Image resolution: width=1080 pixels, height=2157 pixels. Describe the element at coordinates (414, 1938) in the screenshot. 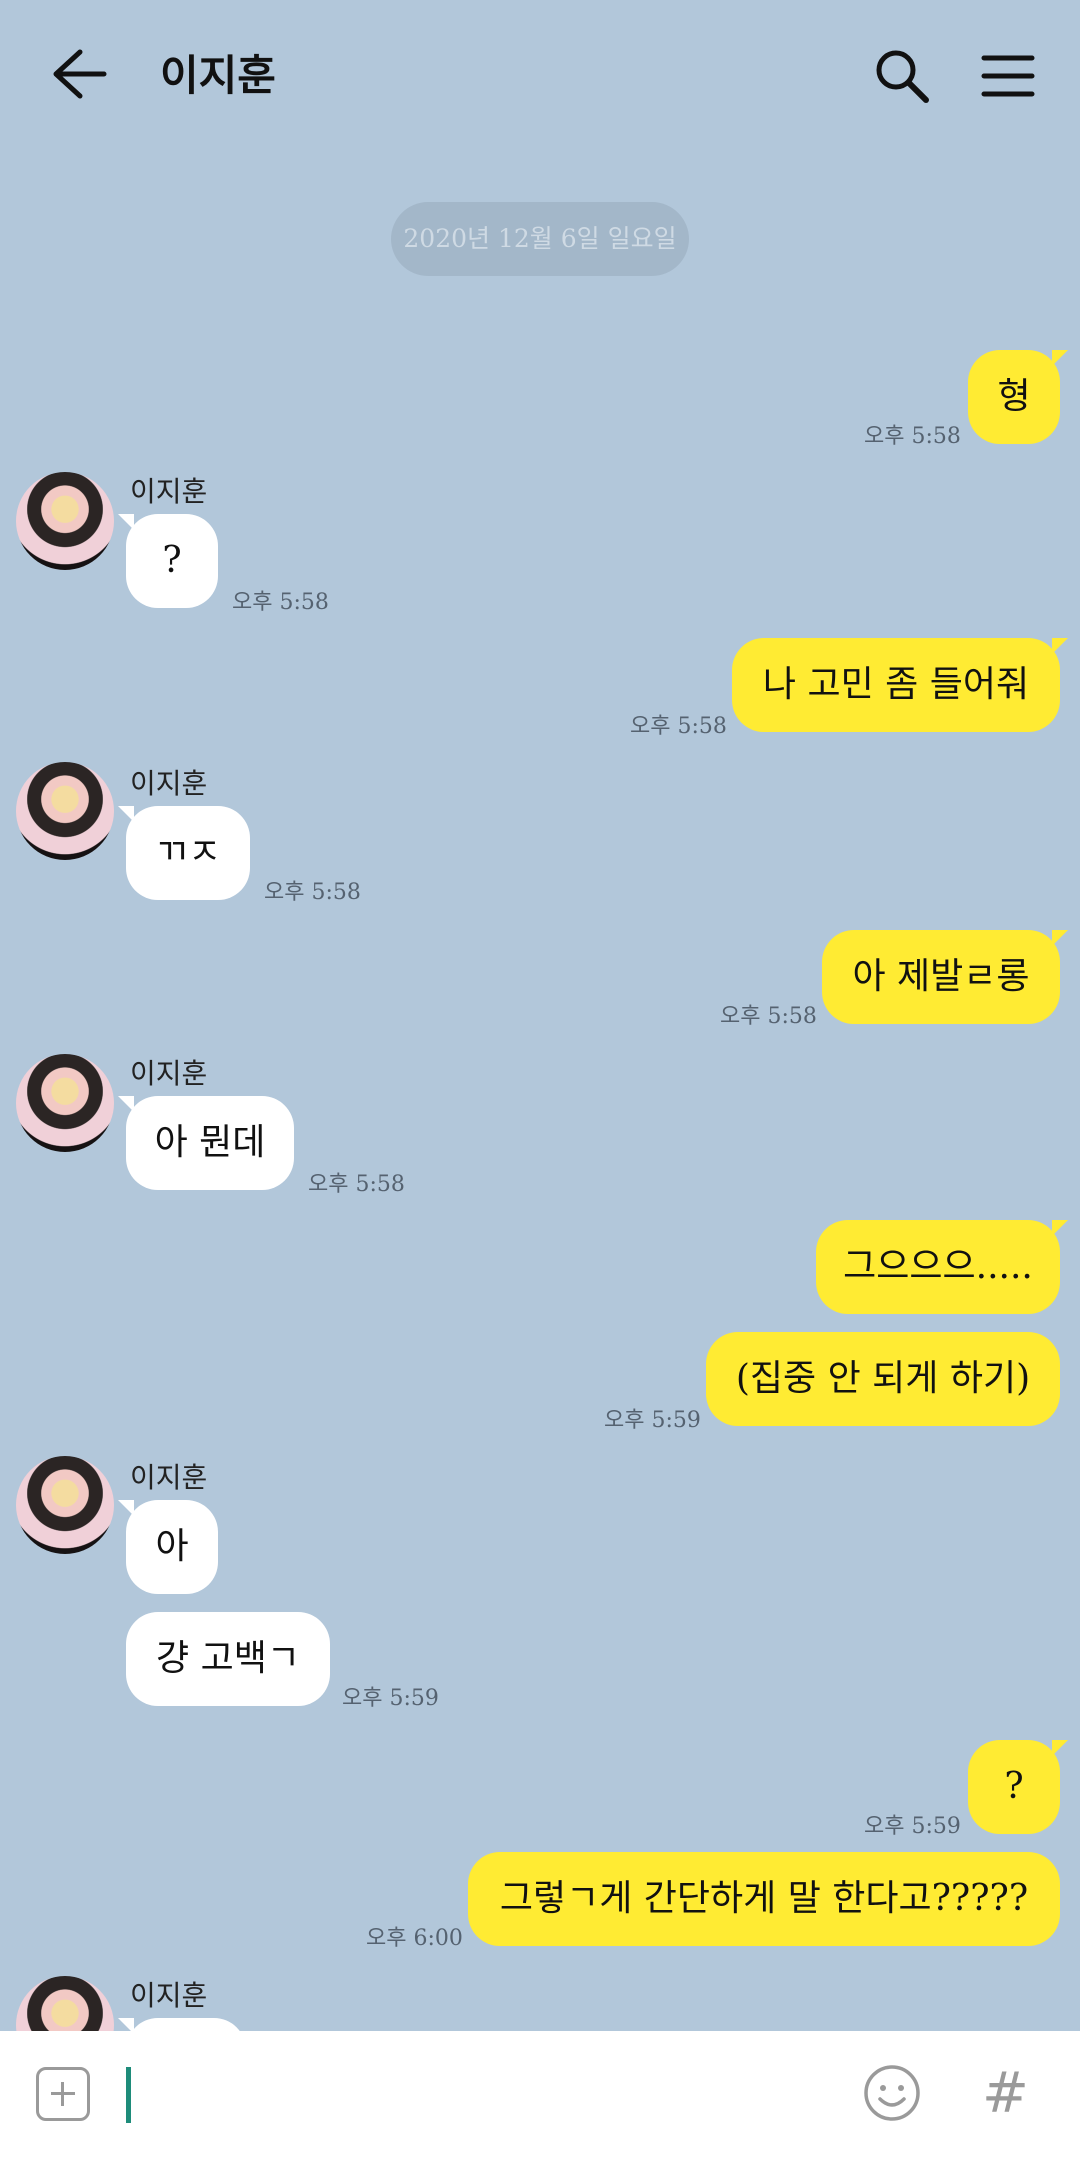

I see `message-time: 오후 6:00` at that location.